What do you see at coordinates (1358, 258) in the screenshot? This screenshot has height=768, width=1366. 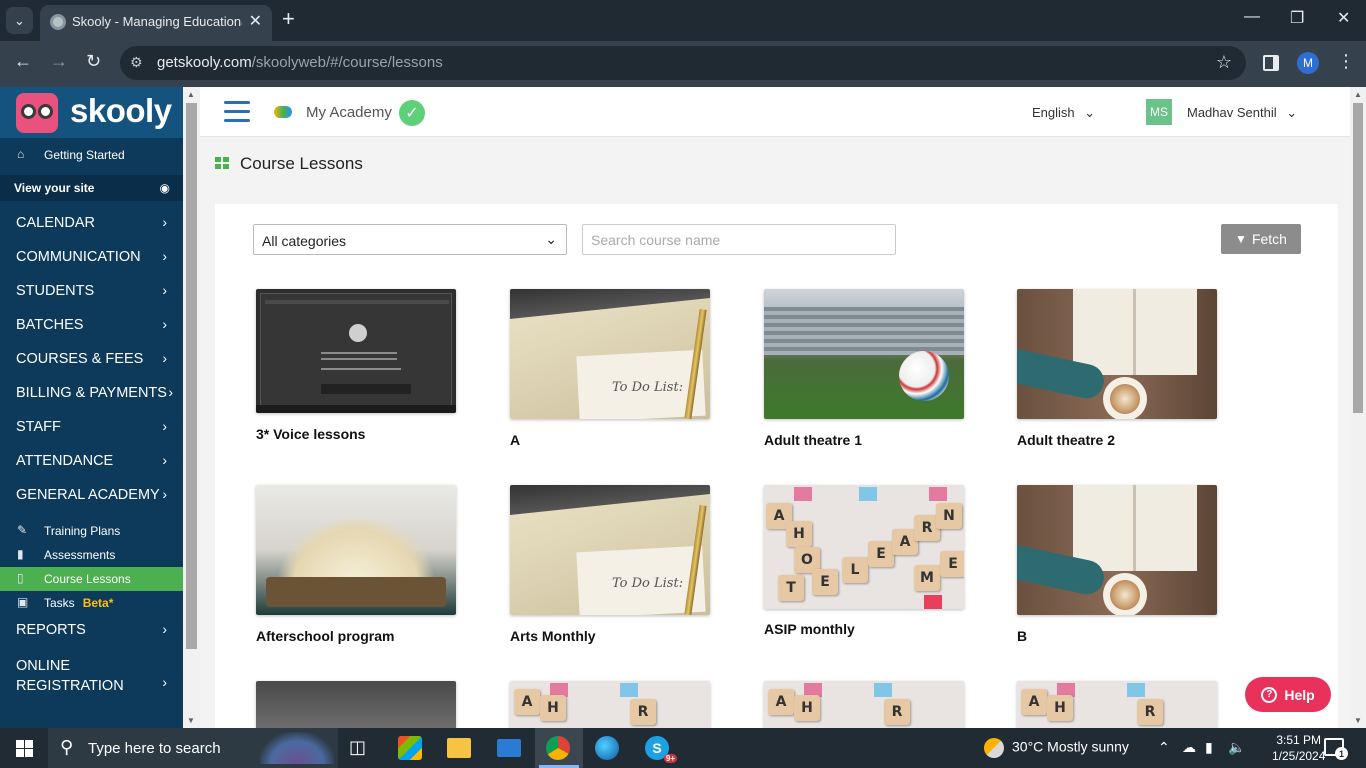 I see `main-scroll-thumb` at bounding box center [1358, 258].